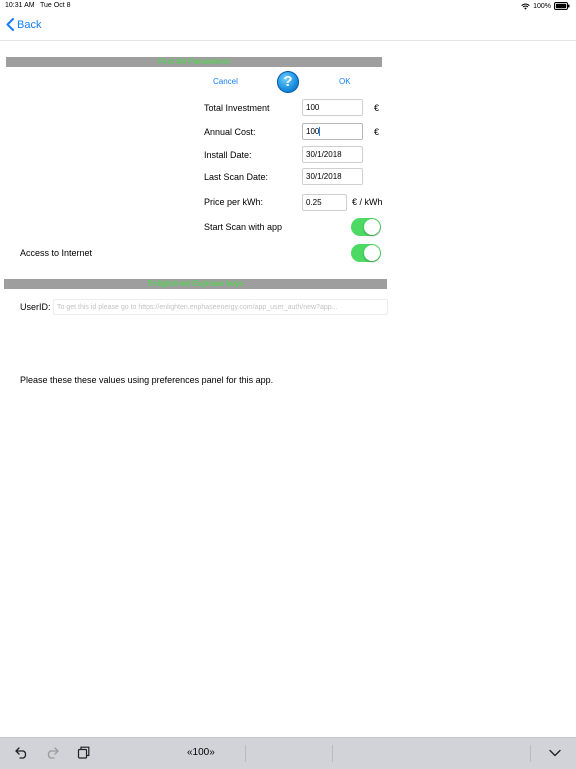  Describe the element at coordinates (29, 24) in the screenshot. I see `back-label: Back` at that location.